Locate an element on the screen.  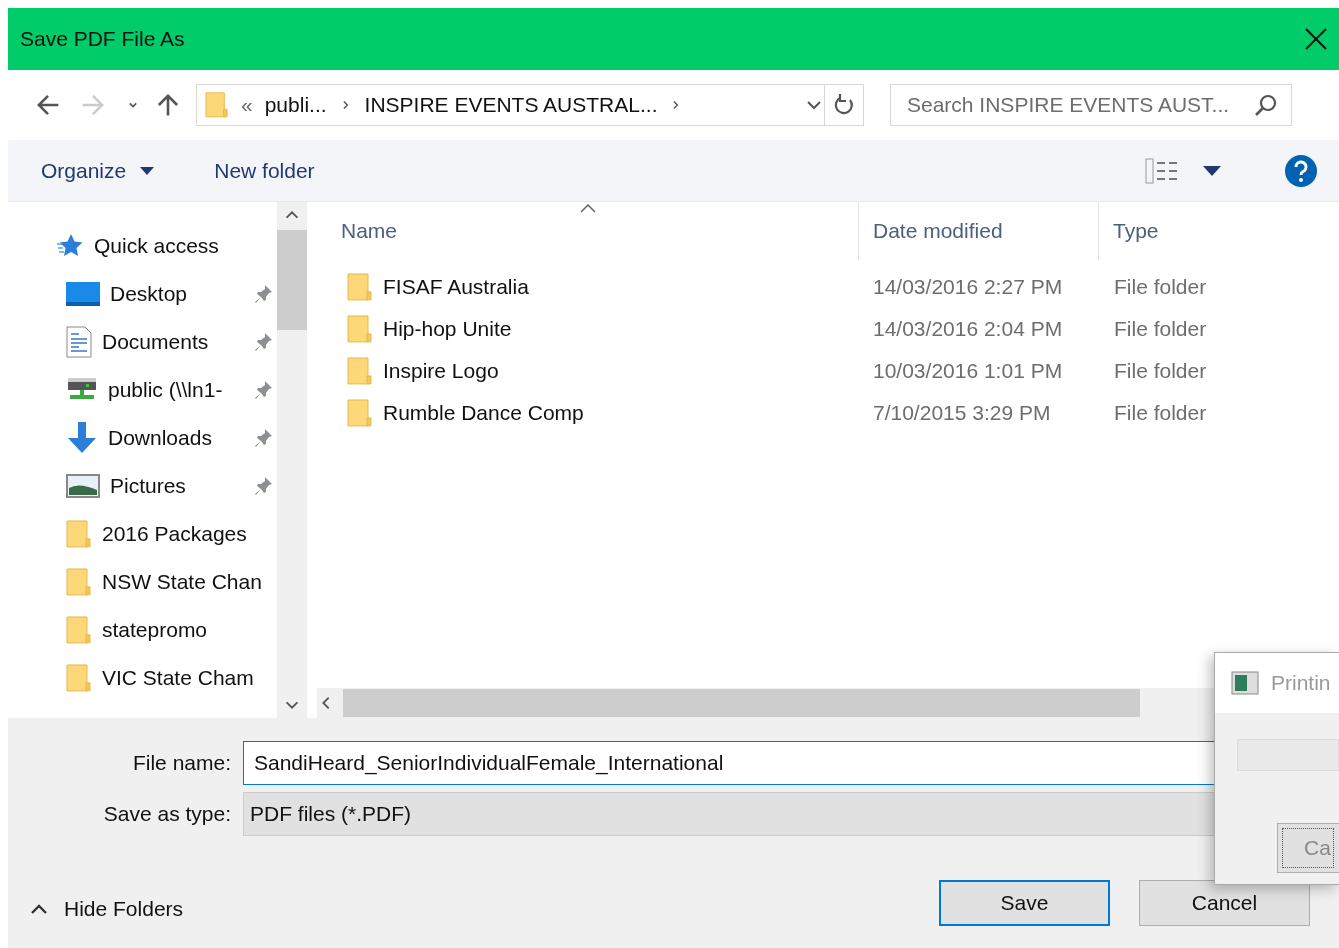
monitor-icon is located at coordinates (83, 294).